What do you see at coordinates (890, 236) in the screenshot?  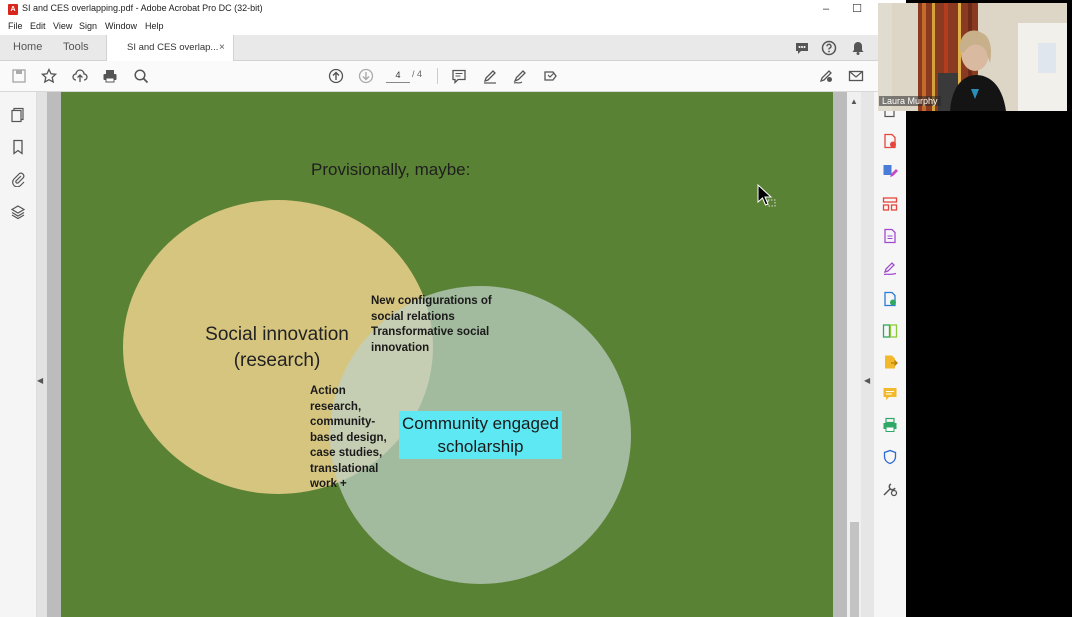 I see `combine-files-icon` at bounding box center [890, 236].